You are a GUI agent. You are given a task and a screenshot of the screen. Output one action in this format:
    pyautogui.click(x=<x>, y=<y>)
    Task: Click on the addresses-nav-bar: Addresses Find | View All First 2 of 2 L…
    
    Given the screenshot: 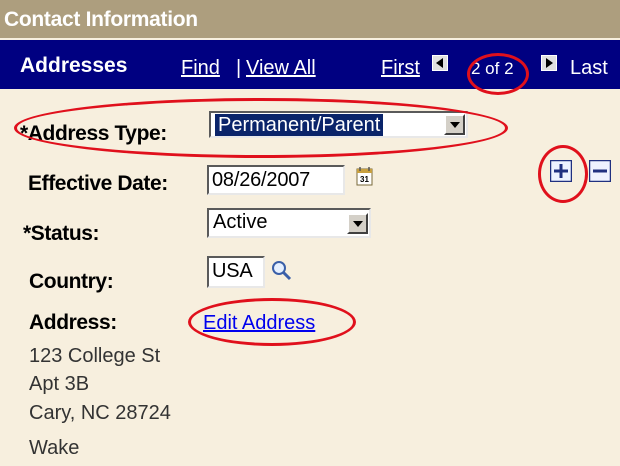 What is the action you would take?
    pyautogui.click(x=310, y=64)
    